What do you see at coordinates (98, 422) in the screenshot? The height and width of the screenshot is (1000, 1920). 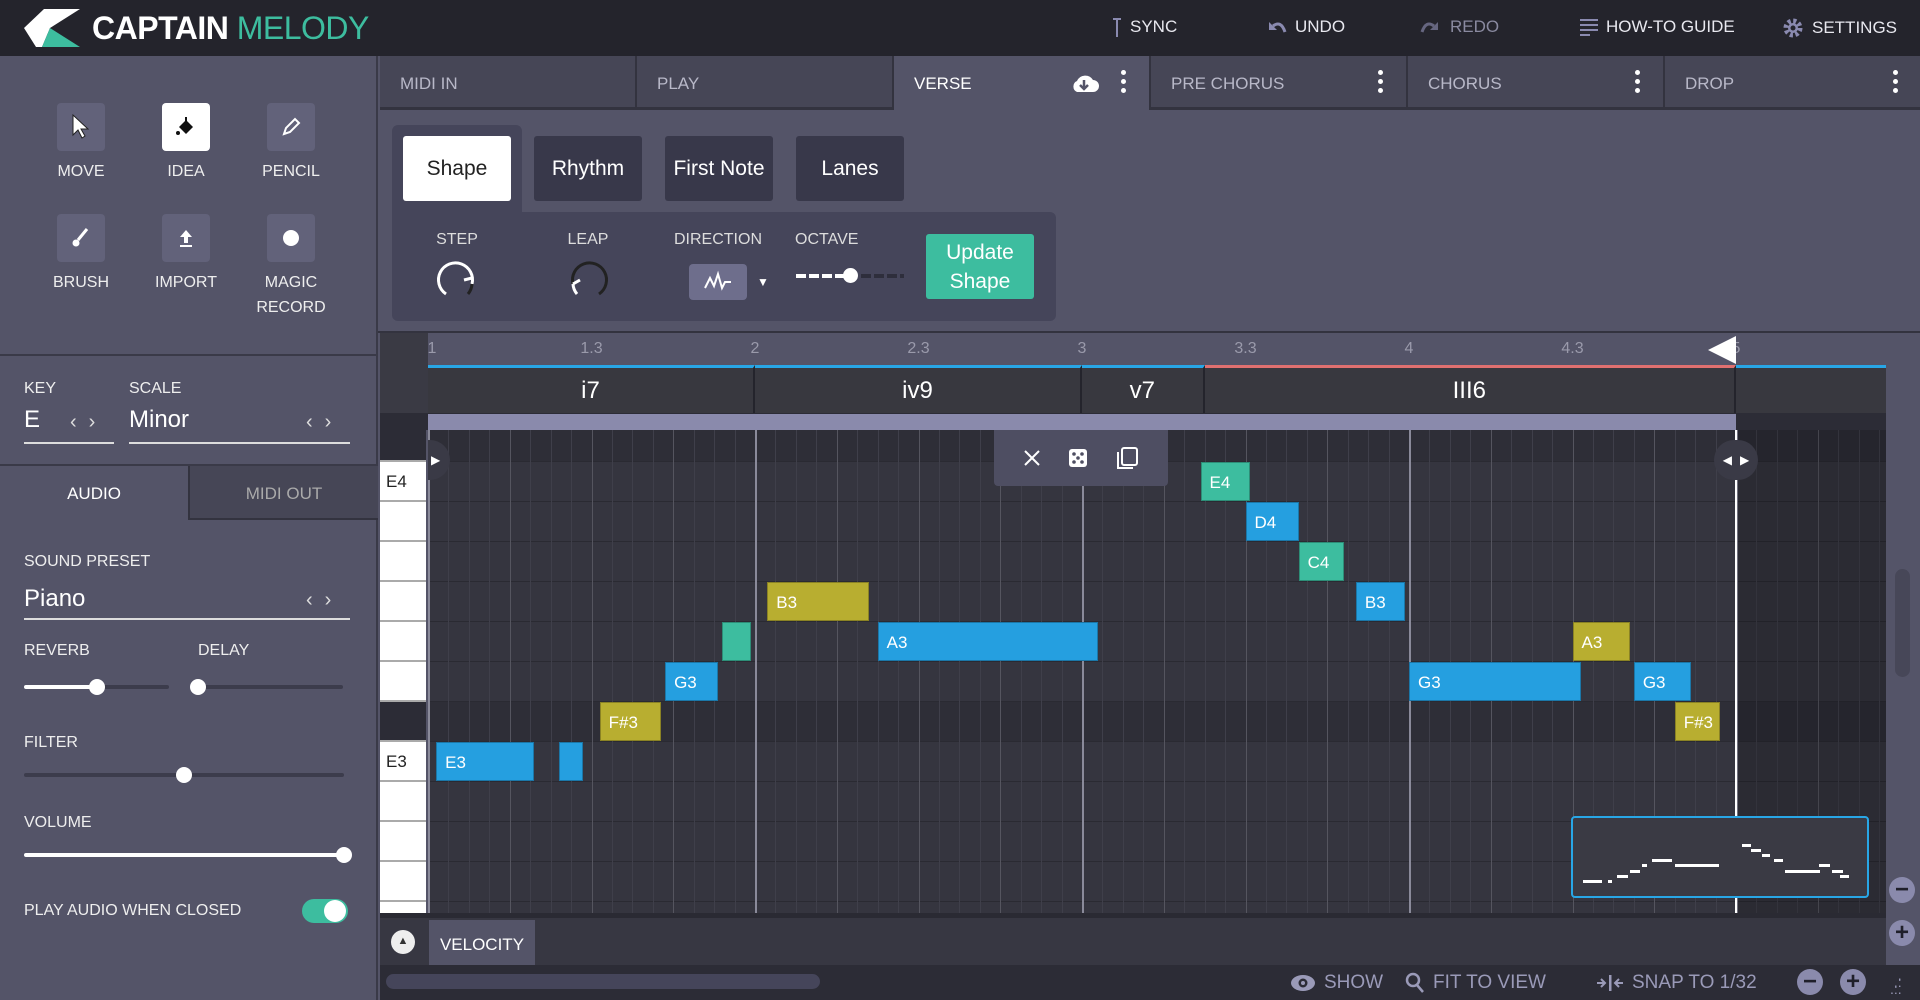 I see `key-next-icon: ›` at bounding box center [98, 422].